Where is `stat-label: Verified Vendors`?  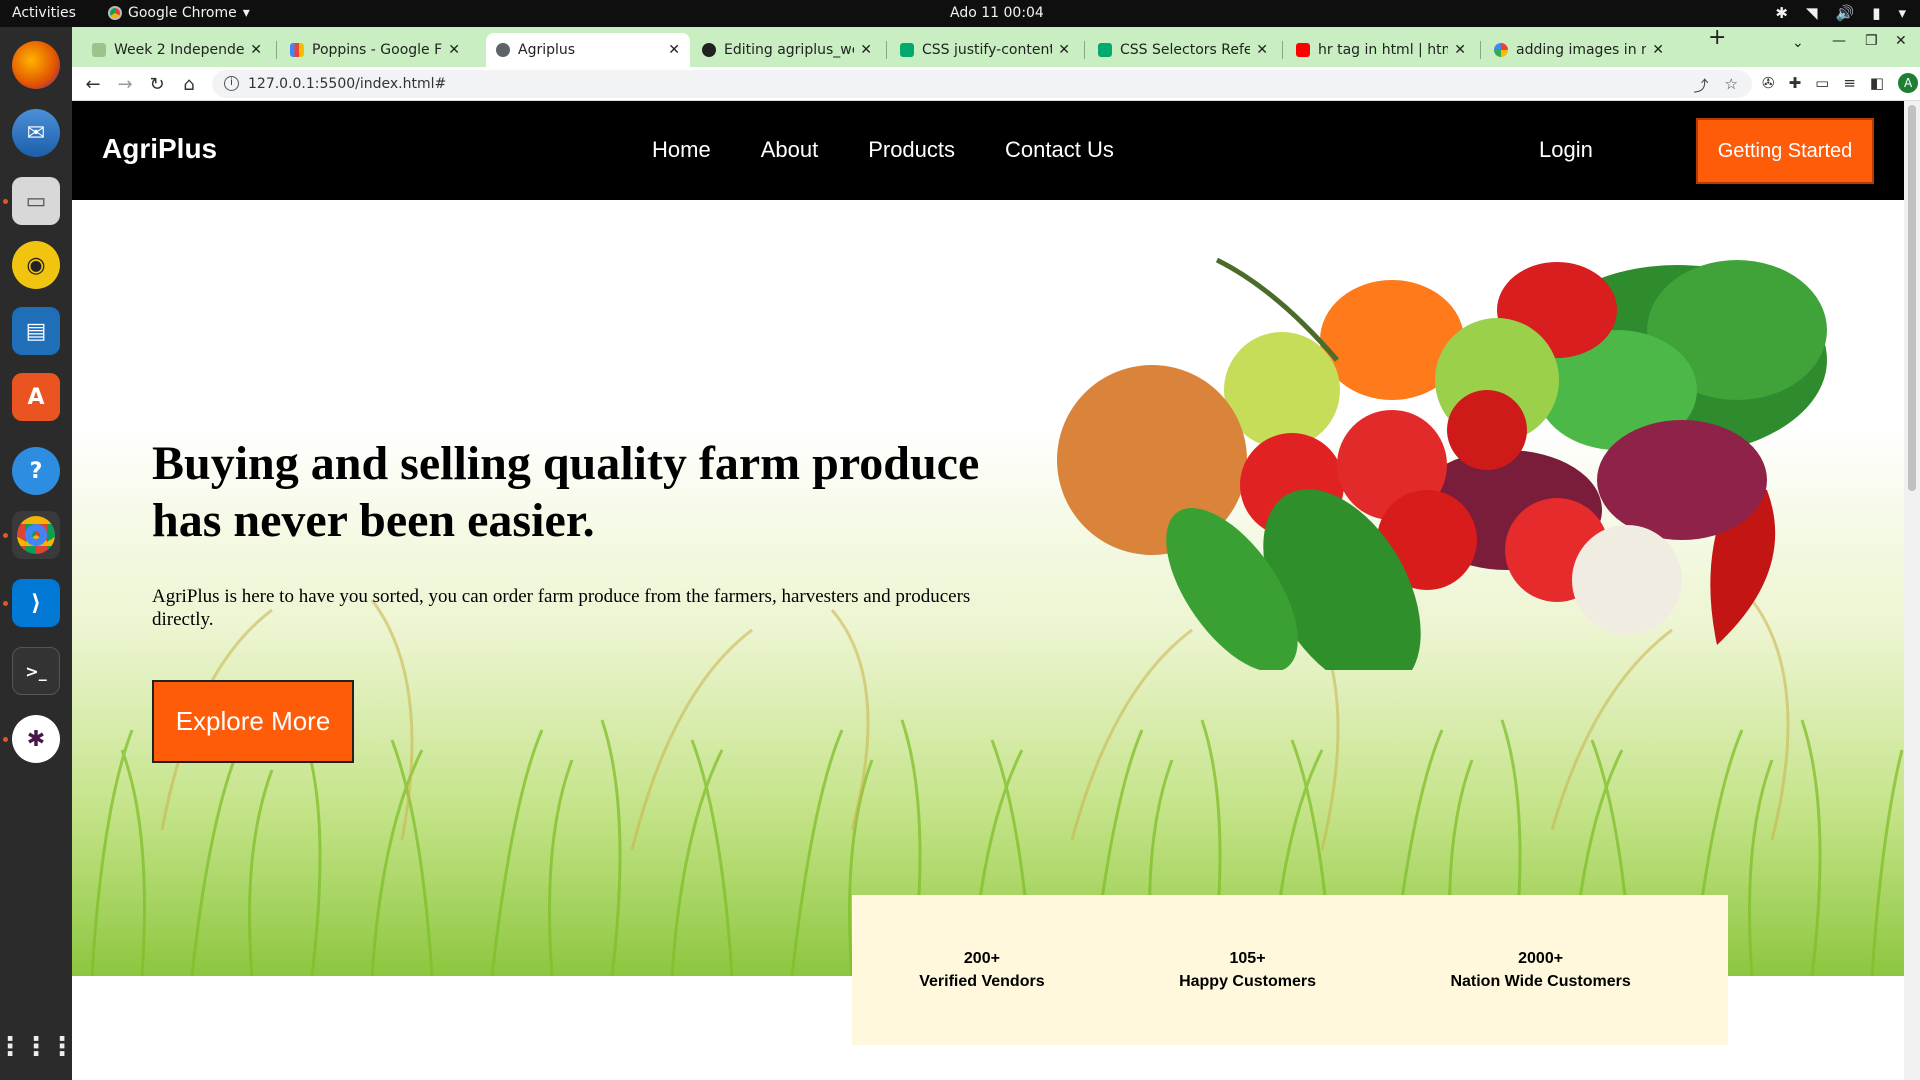 stat-label: Verified Vendors is located at coordinates (982, 981).